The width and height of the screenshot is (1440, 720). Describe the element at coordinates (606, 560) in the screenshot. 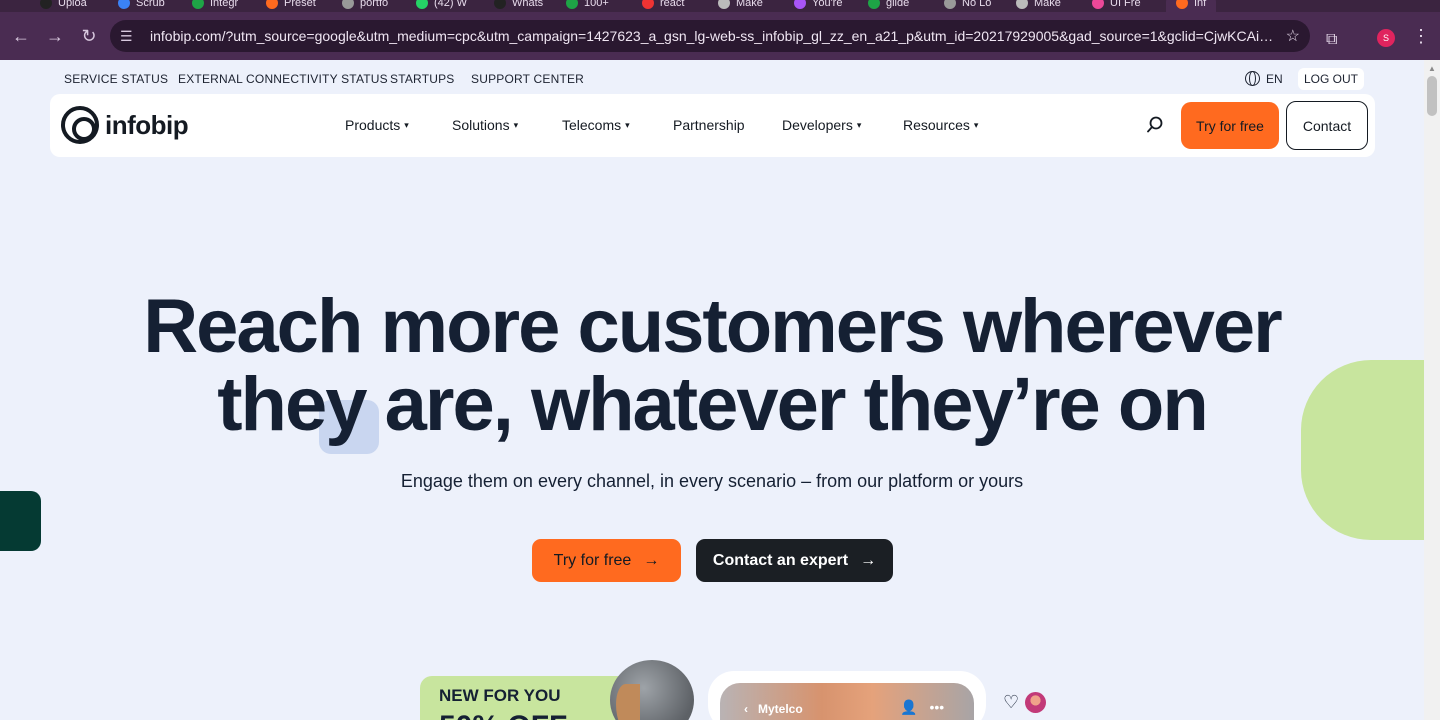

I see `hero-try-for-free-button: Try for free →` at that location.